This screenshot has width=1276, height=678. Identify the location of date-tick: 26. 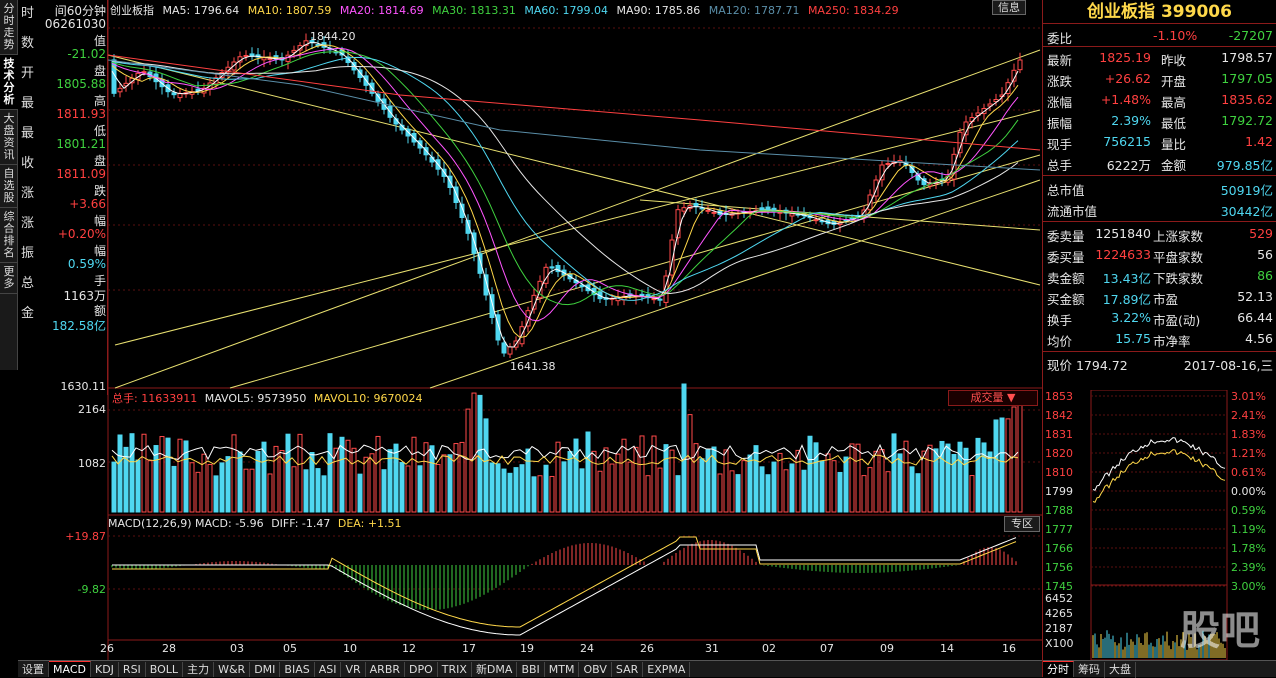
(647, 648).